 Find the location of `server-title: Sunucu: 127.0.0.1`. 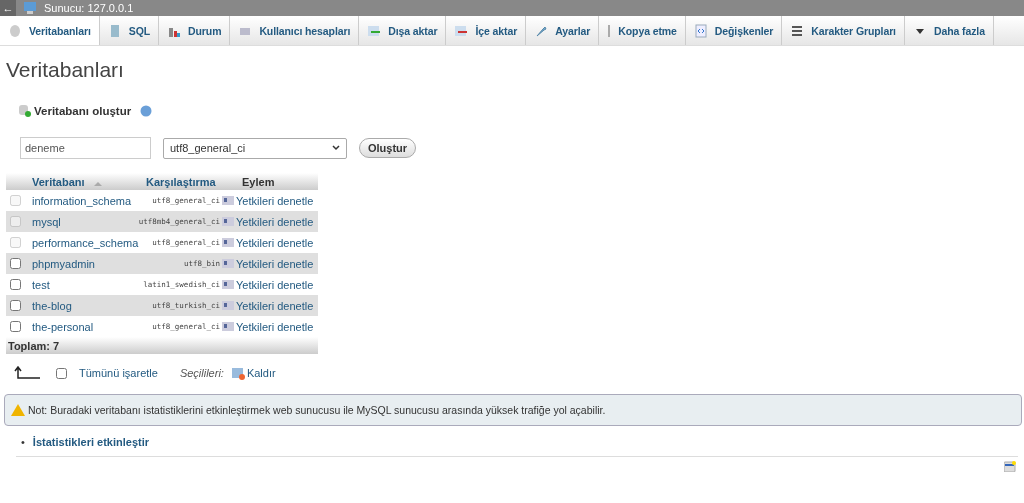

server-title: Sunucu: 127.0.0.1 is located at coordinates (89, 8).